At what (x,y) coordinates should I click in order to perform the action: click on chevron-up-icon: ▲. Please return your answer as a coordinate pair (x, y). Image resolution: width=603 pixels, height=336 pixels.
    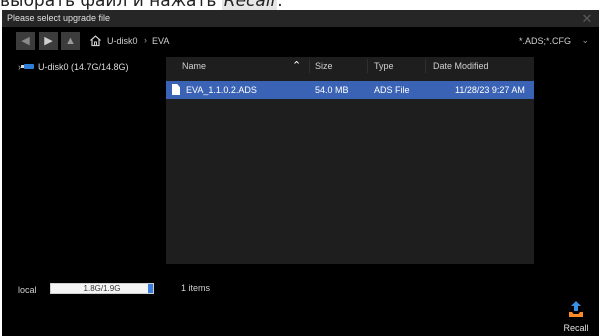
    Looking at the image, I should click on (70, 41).